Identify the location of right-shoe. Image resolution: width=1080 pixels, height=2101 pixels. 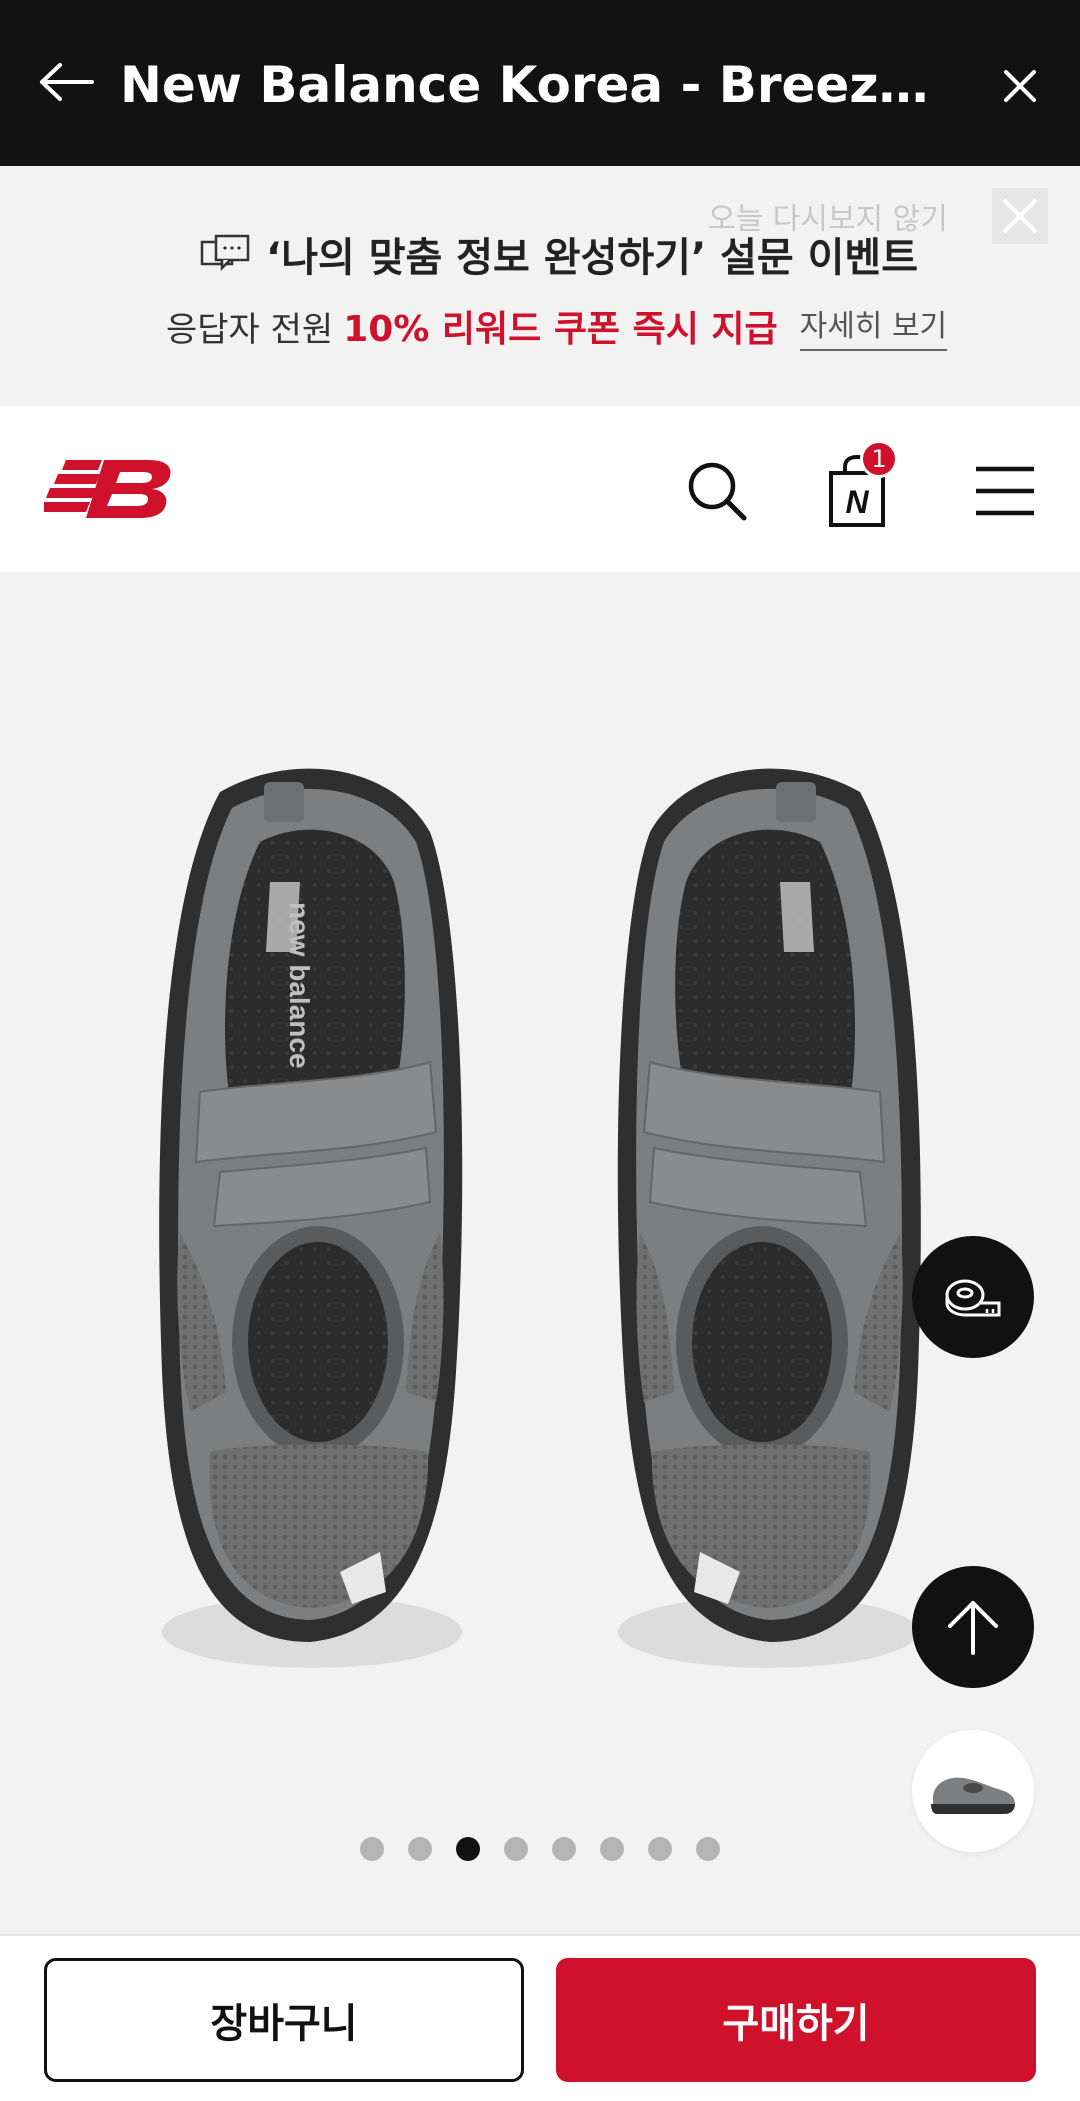
(769, 1218).